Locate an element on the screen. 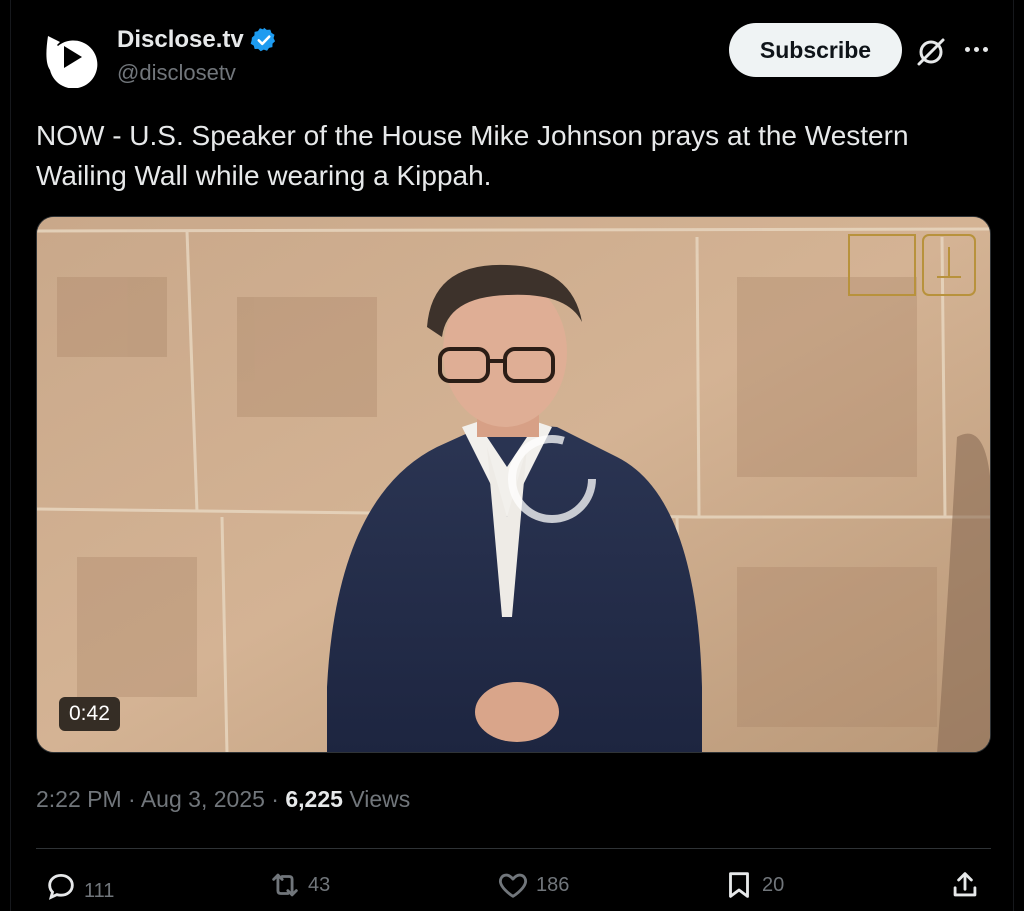 The width and height of the screenshot is (1024, 911). repost-icon is located at coordinates (285, 885).